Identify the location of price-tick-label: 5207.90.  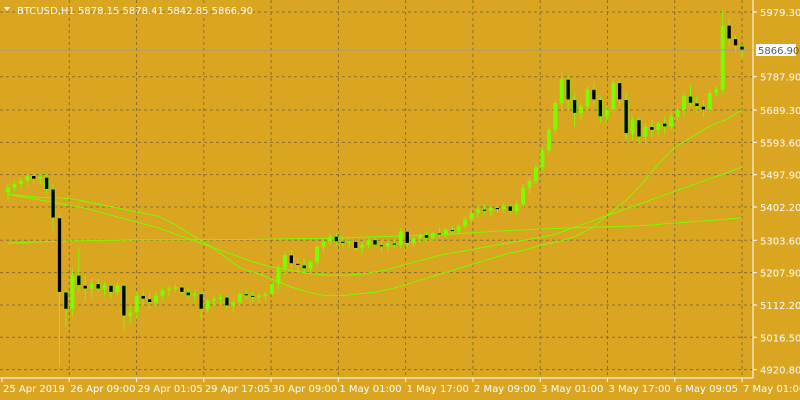
(780, 274).